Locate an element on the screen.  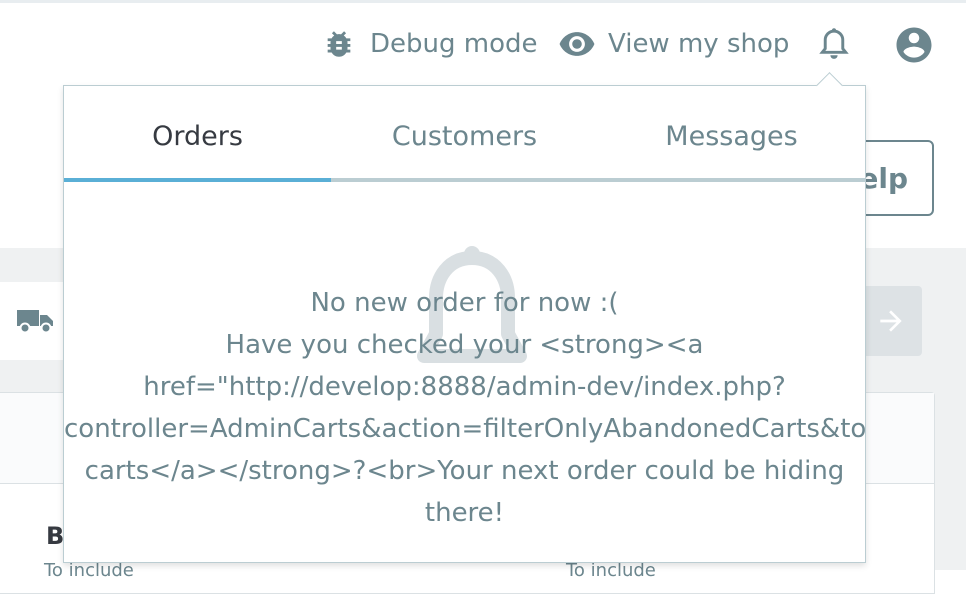
next-button is located at coordinates (891, 321).